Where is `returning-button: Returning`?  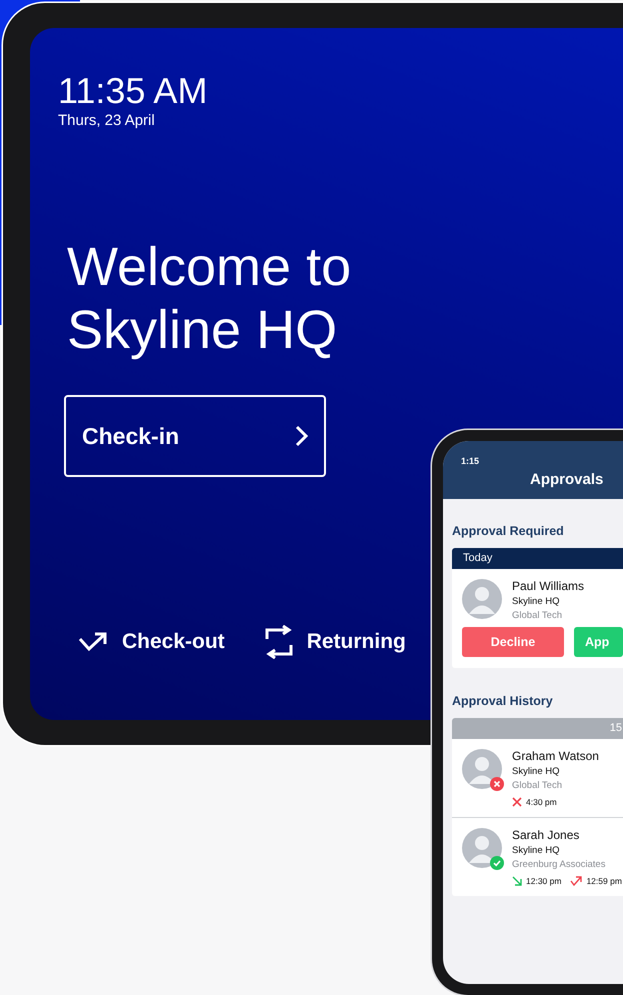
returning-button: Returning is located at coordinates (334, 642).